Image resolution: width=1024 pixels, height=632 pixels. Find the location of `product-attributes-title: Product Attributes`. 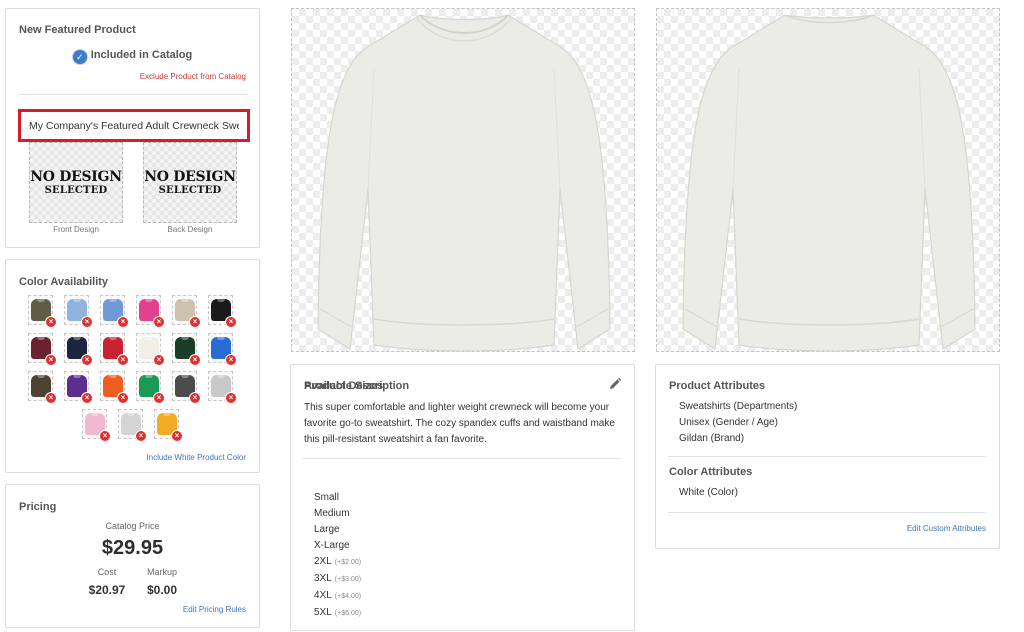

product-attributes-title: Product Attributes is located at coordinates (717, 386).